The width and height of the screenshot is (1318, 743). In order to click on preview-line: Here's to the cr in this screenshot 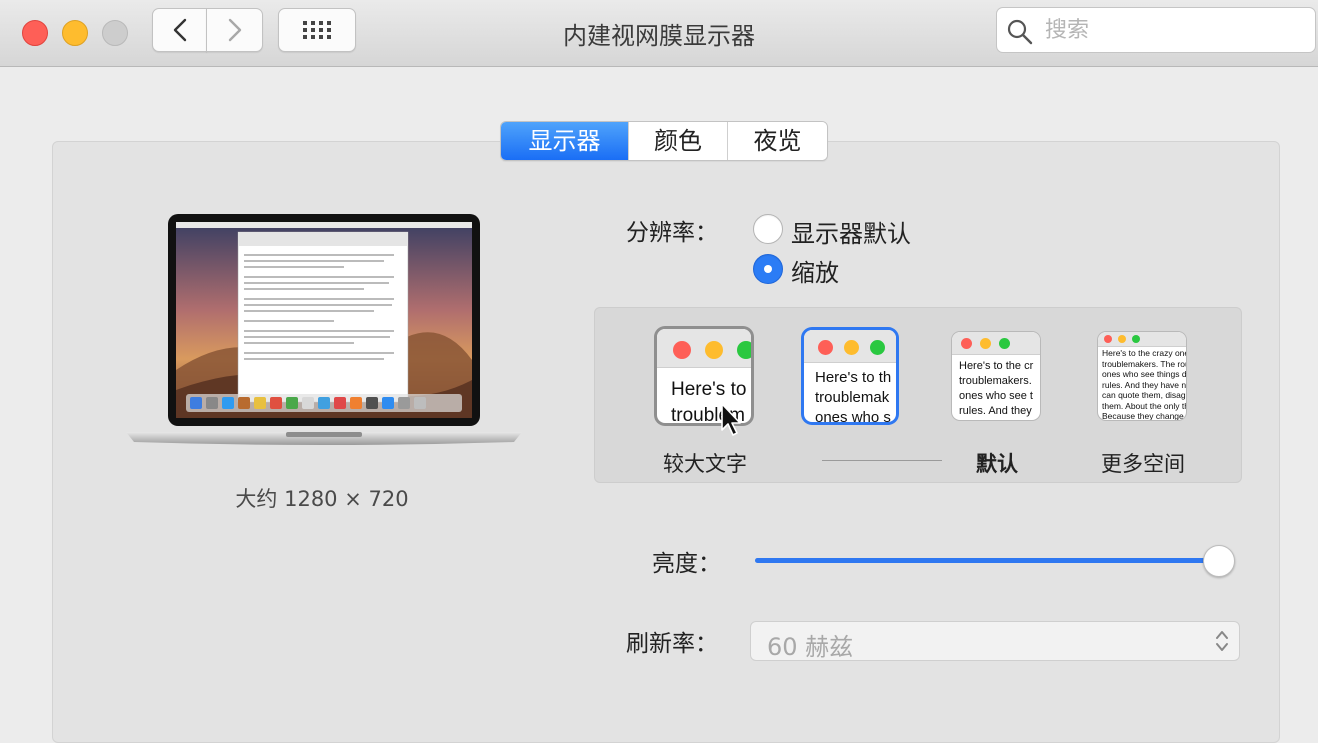, I will do `click(996, 366)`.